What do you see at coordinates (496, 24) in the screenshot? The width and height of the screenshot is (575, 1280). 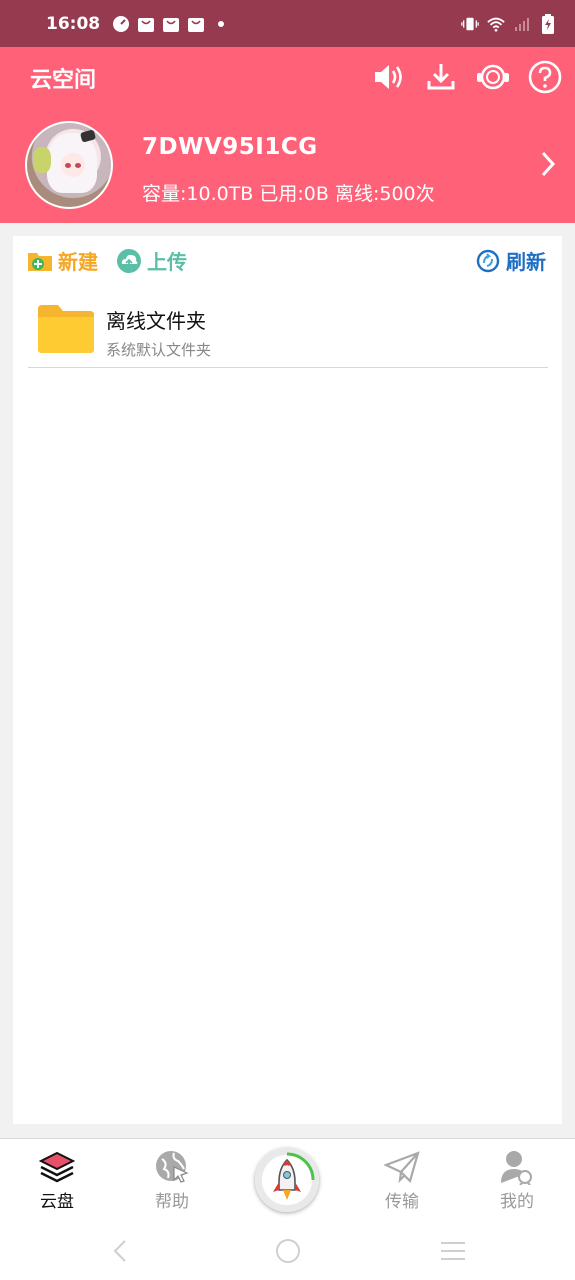 I see `wifi-icon` at bounding box center [496, 24].